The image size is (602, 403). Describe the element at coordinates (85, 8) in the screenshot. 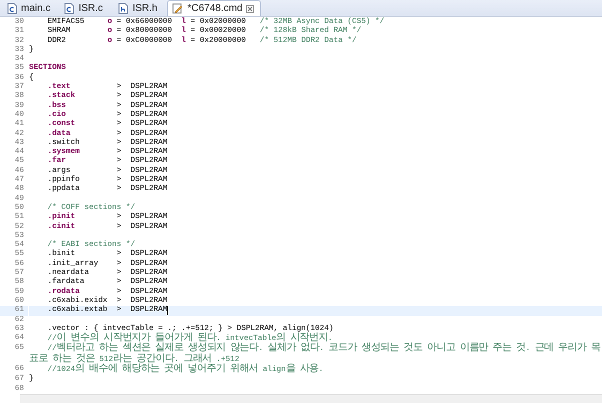

I see `editor-tab: ISR.c` at that location.